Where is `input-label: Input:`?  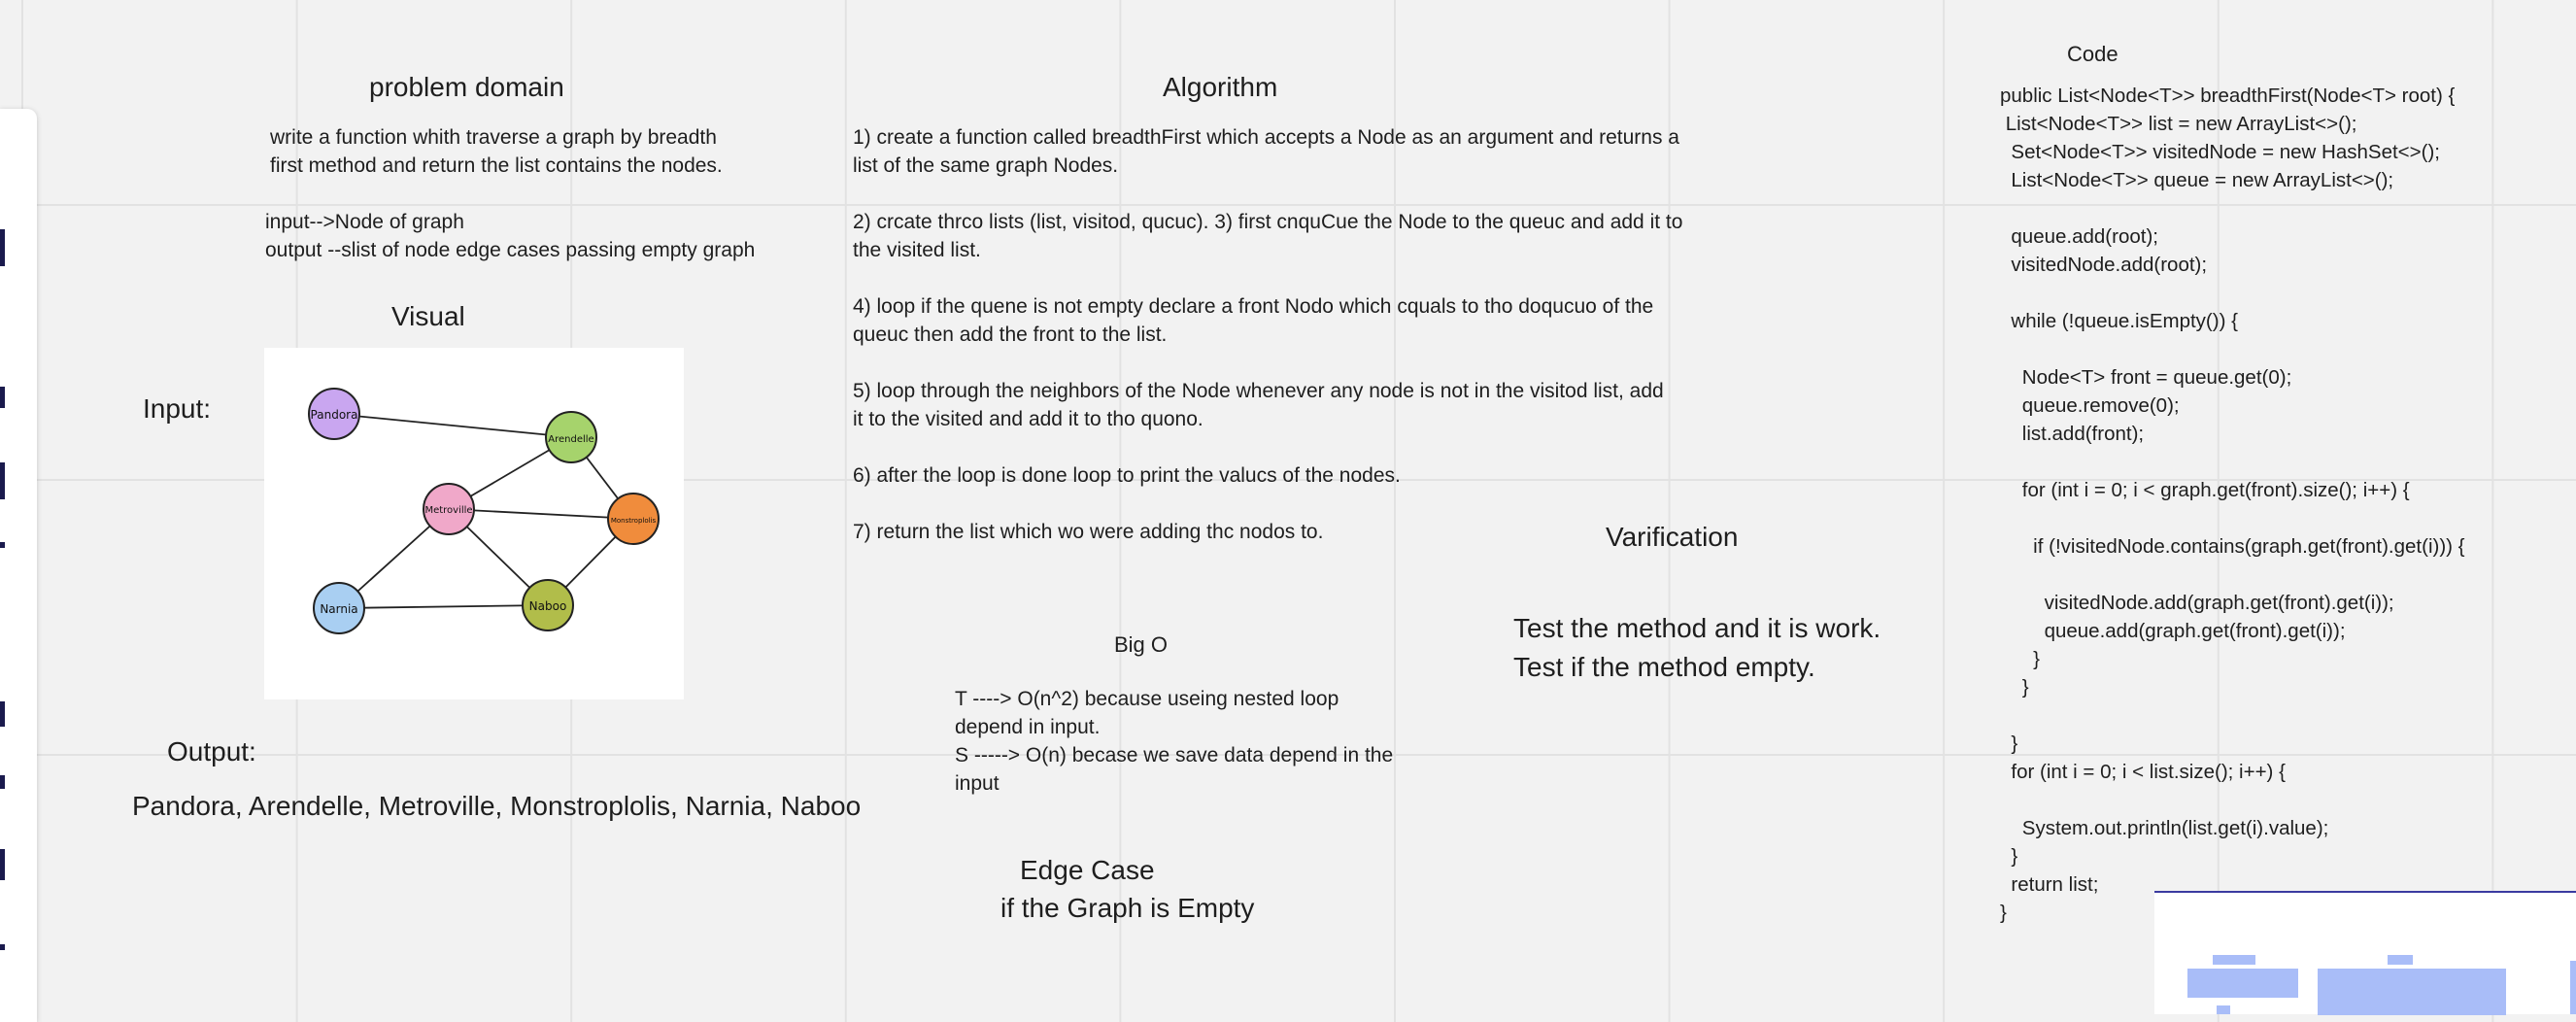 input-label: Input: is located at coordinates (177, 409).